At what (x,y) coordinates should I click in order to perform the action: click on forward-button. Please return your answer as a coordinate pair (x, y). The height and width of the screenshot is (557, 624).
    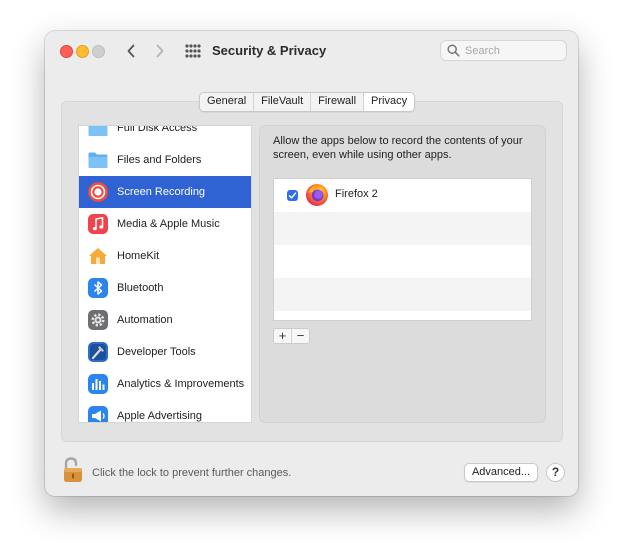
    Looking at the image, I should click on (160, 51).